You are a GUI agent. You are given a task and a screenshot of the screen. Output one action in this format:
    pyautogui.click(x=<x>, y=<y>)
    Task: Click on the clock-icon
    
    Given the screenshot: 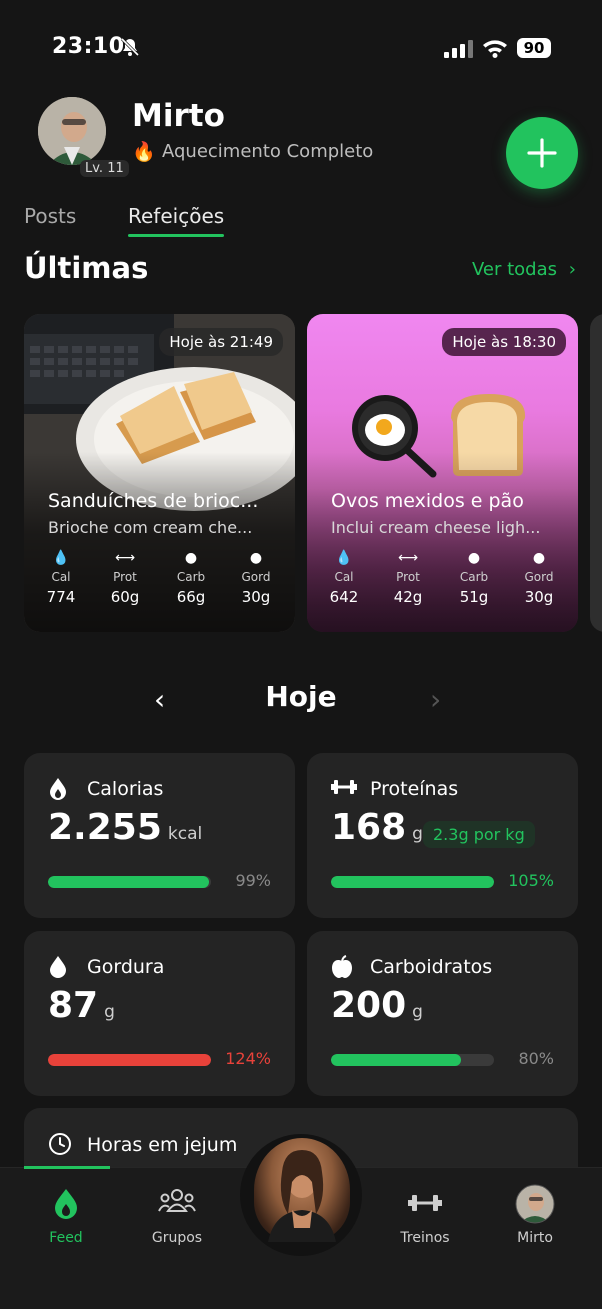 What is the action you would take?
    pyautogui.click(x=60, y=1146)
    